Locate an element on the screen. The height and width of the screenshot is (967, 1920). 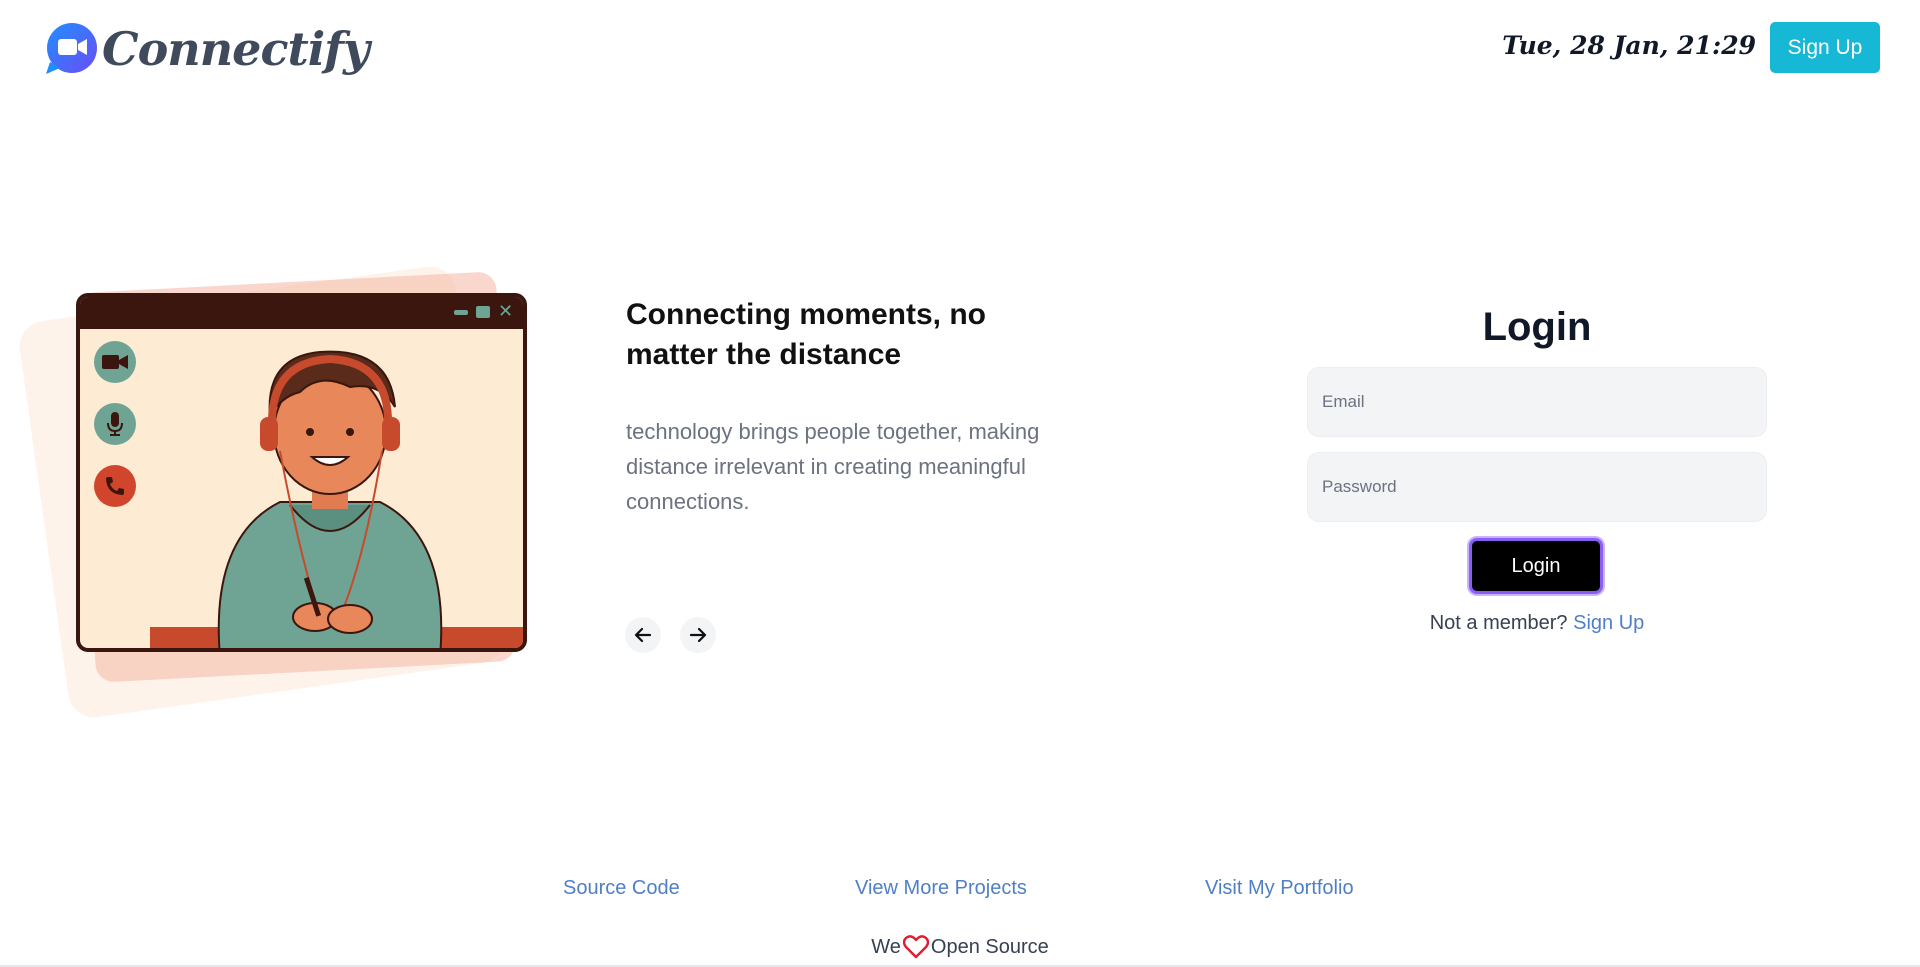
brand-name: Connectify is located at coordinates (236, 49).